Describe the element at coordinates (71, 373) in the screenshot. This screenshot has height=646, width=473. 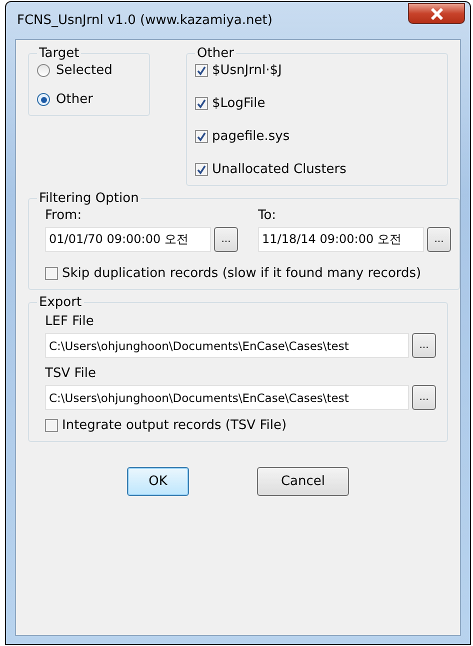
I see `field-label: TSV File` at that location.